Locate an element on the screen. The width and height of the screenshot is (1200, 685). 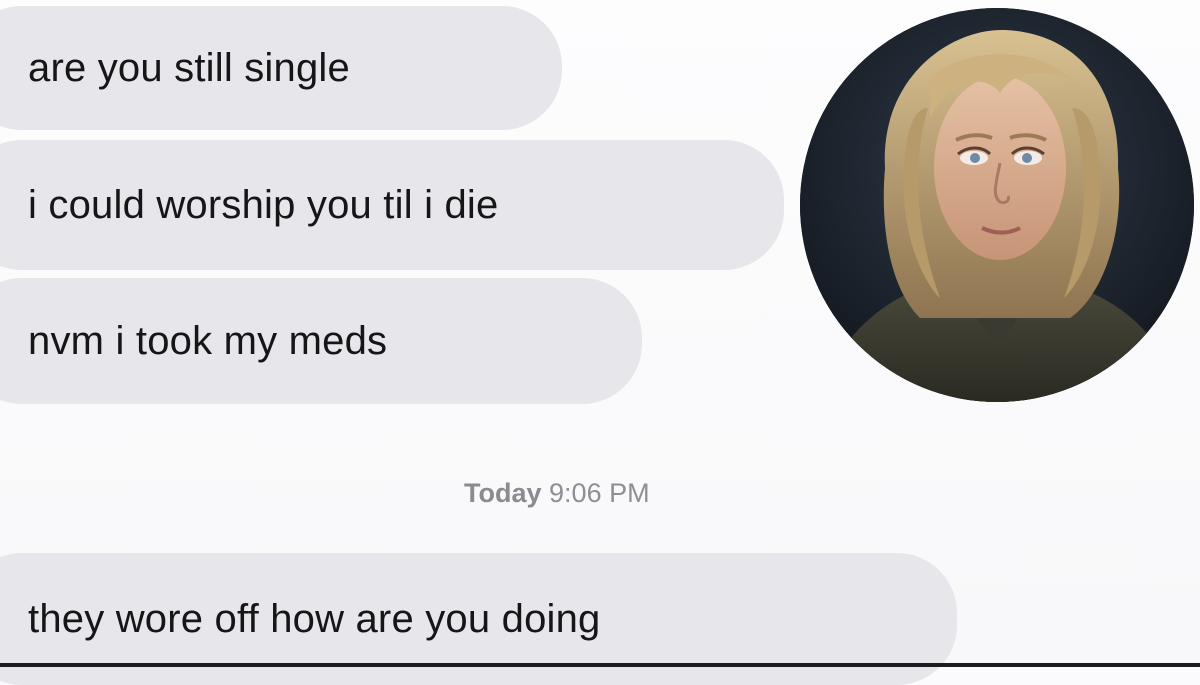
timestamp-time: 9:06 PM is located at coordinates (599, 493).